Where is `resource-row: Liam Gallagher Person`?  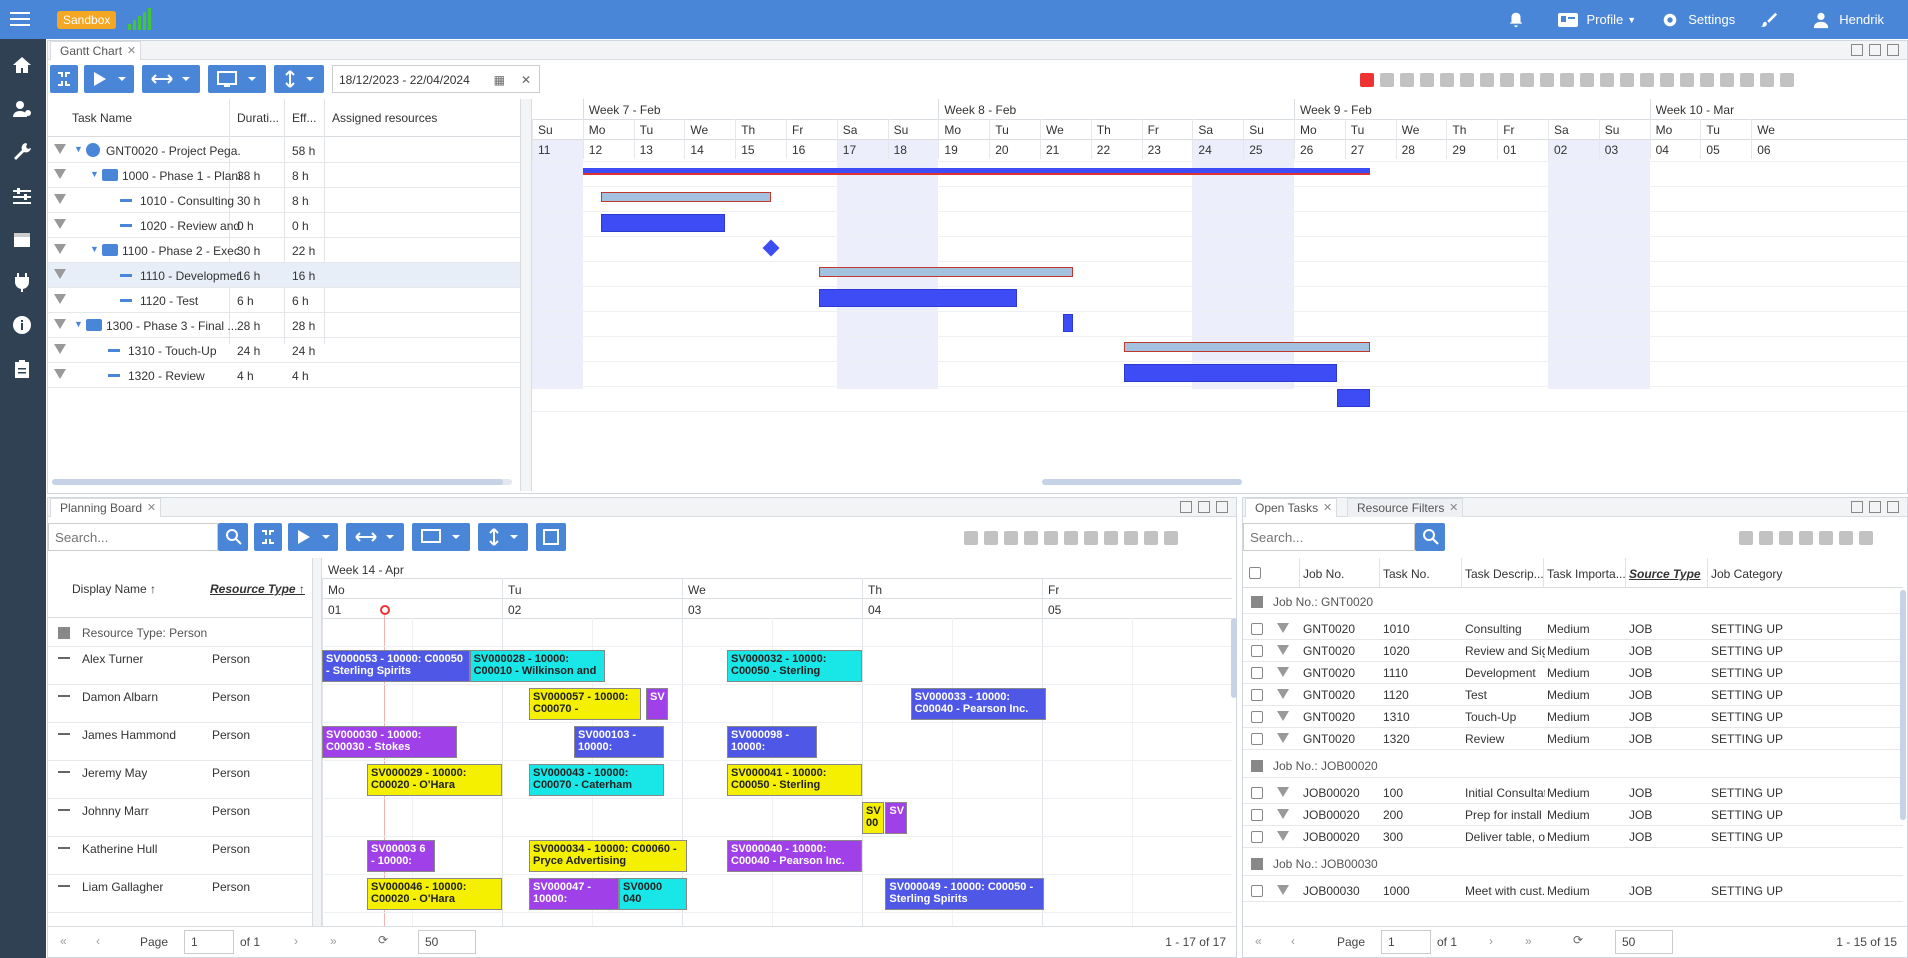
resource-row: Liam Gallagher Person is located at coordinates (180, 894).